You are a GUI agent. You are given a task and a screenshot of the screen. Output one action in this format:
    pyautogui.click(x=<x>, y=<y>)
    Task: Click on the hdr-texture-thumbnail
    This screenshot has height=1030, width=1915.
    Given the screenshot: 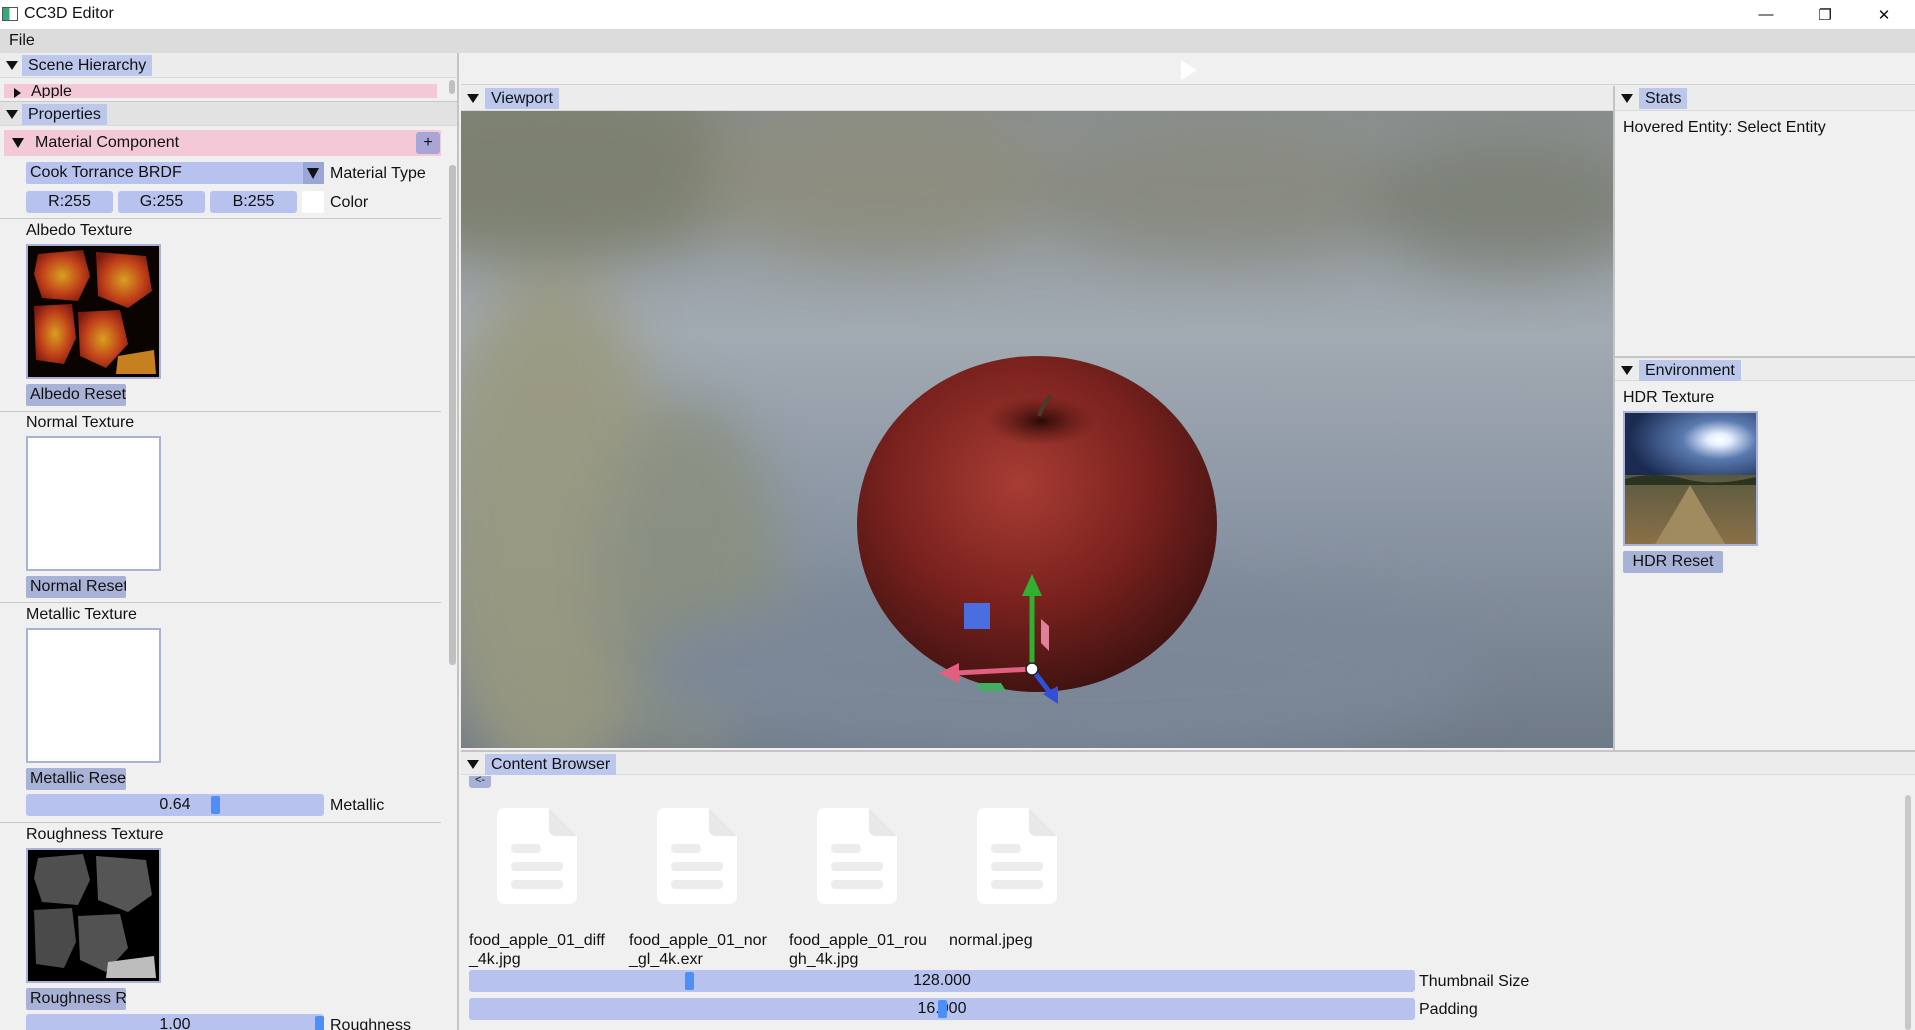 What is the action you would take?
    pyautogui.click(x=1690, y=478)
    